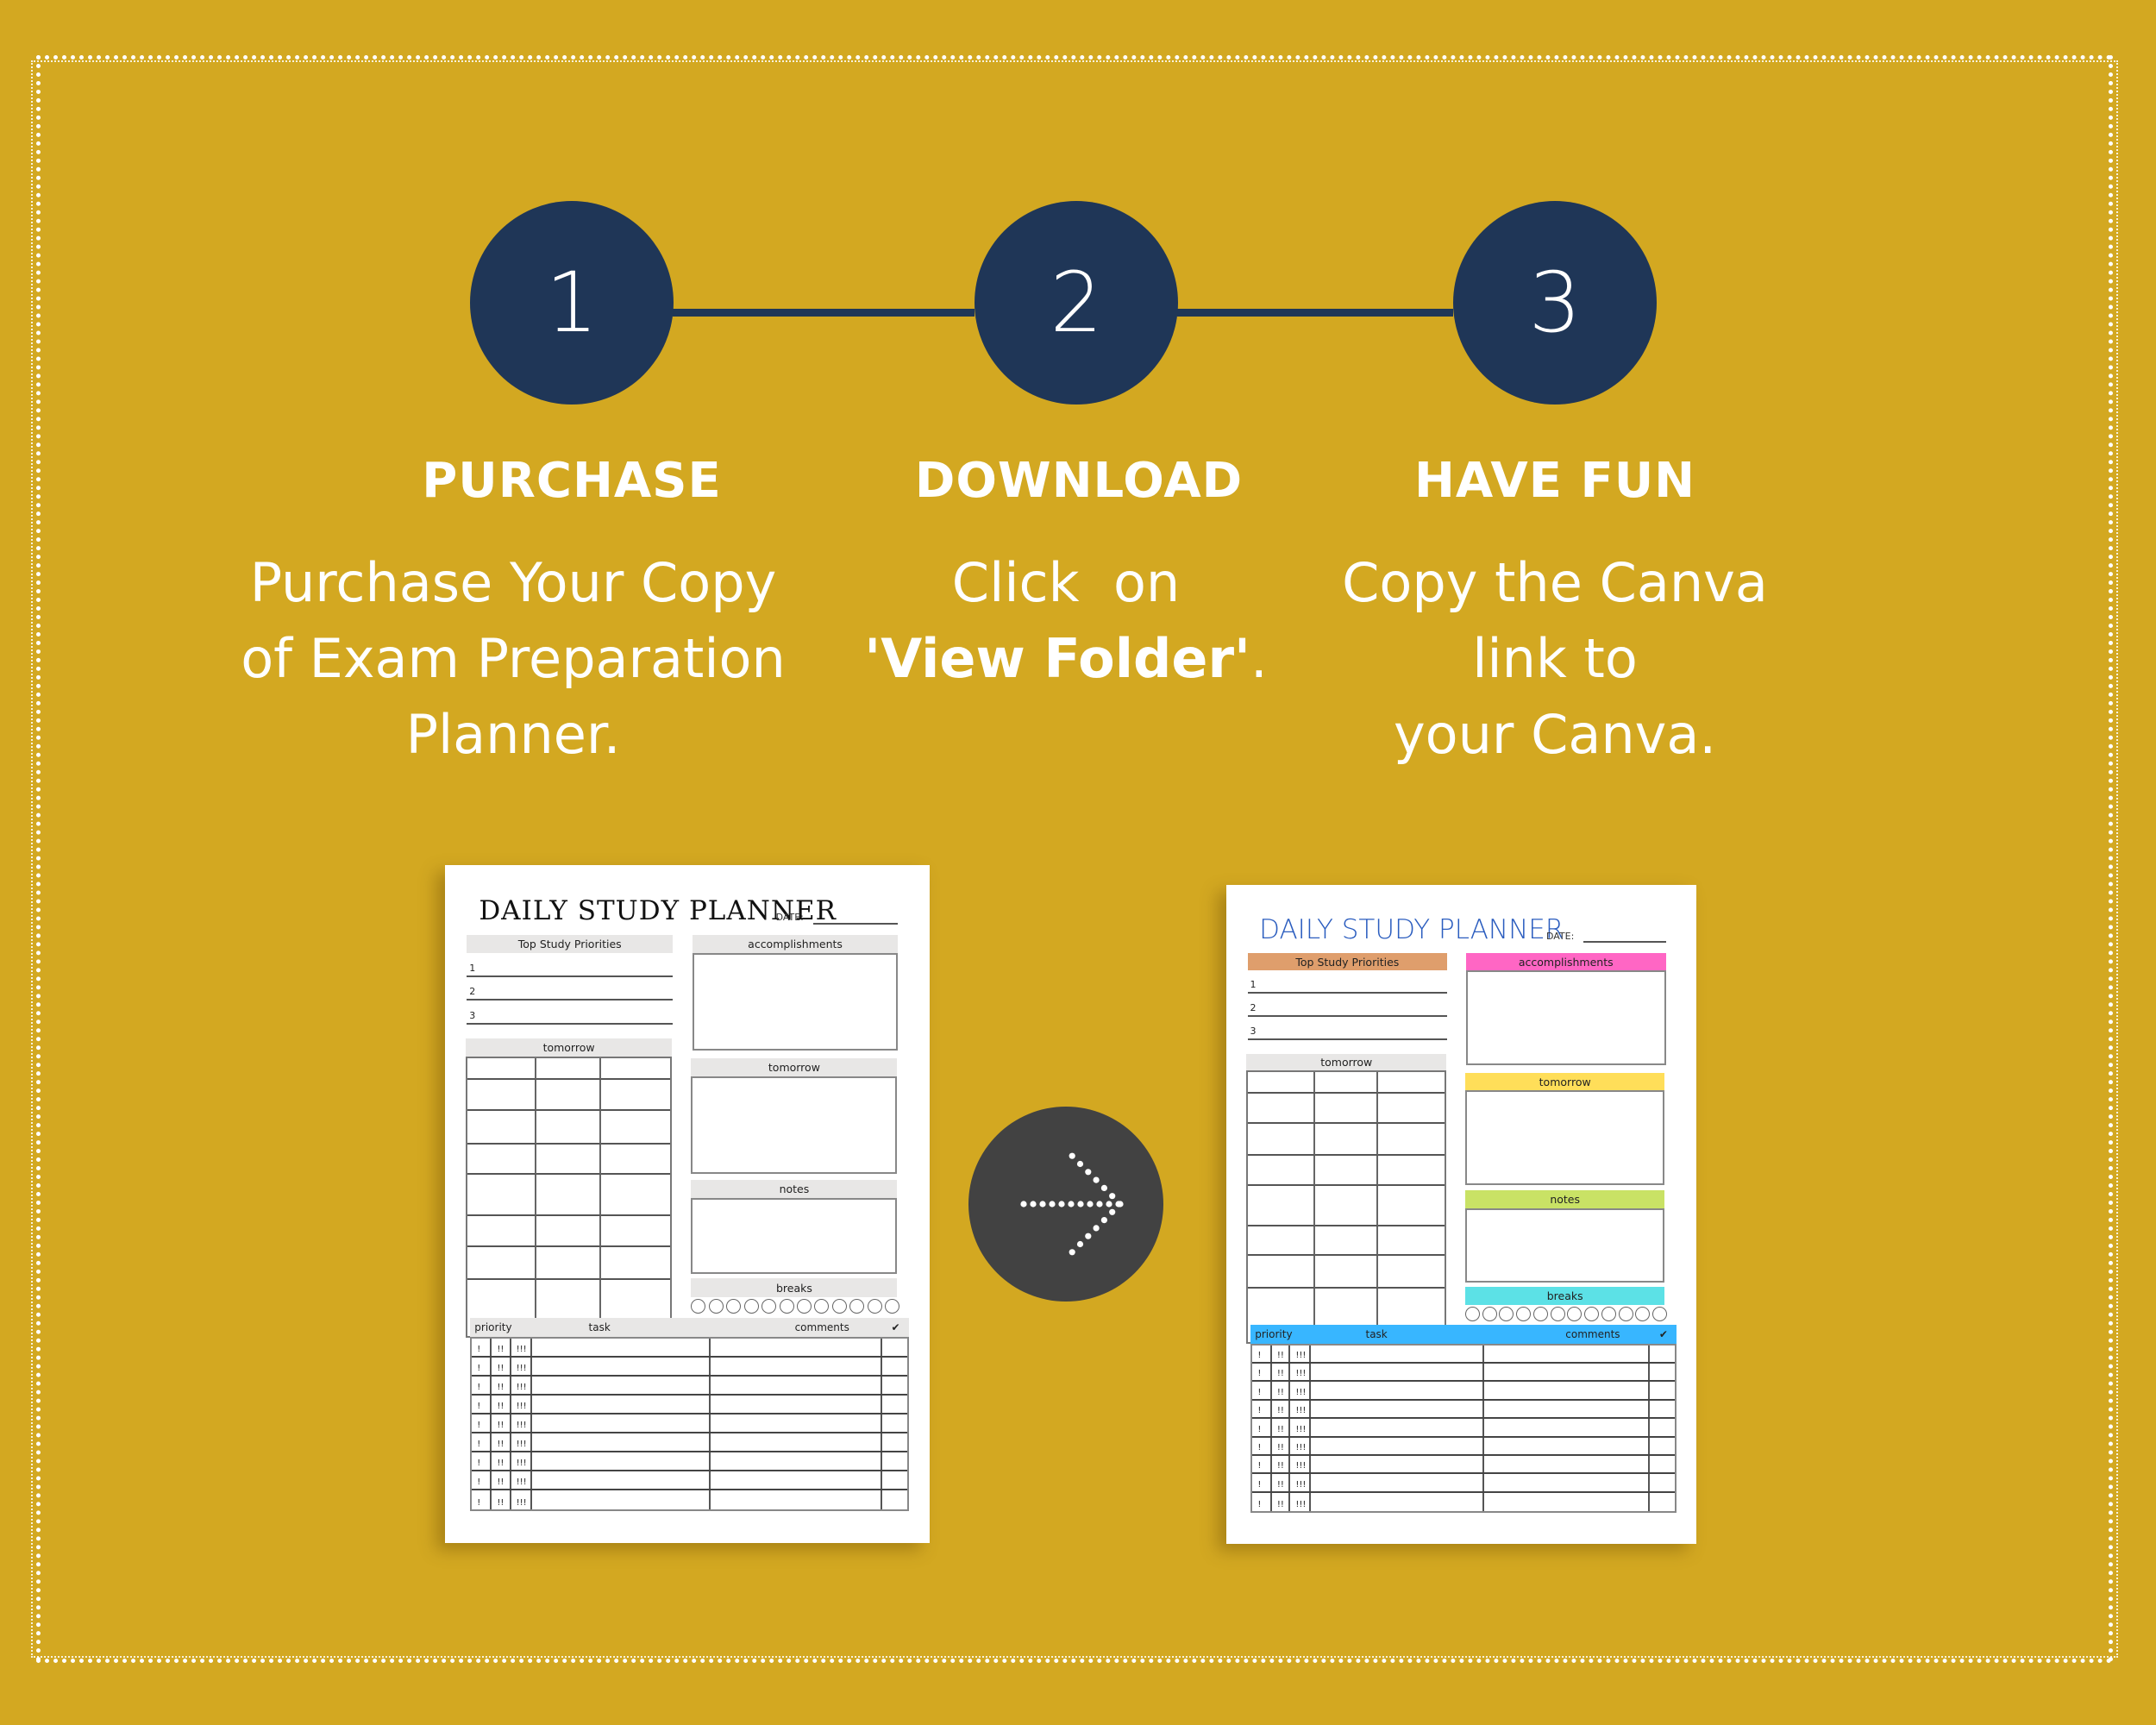 The height and width of the screenshot is (1725, 2156). I want to click on comments-column-header: comments, so click(821, 1327).